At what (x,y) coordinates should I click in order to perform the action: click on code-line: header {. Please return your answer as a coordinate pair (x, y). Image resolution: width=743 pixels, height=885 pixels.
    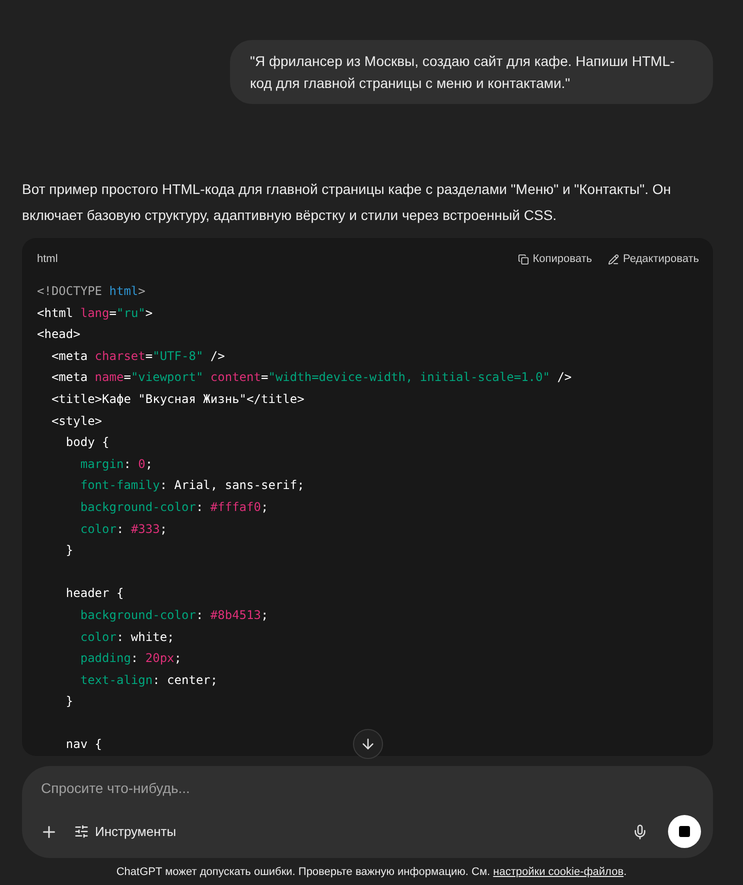
    Looking at the image, I should click on (94, 593).